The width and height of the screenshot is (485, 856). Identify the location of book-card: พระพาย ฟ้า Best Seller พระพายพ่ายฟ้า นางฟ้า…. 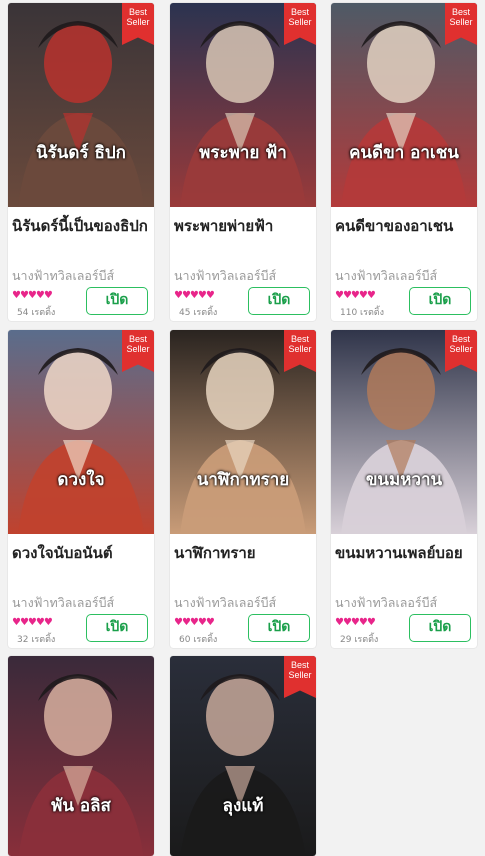
(243, 162).